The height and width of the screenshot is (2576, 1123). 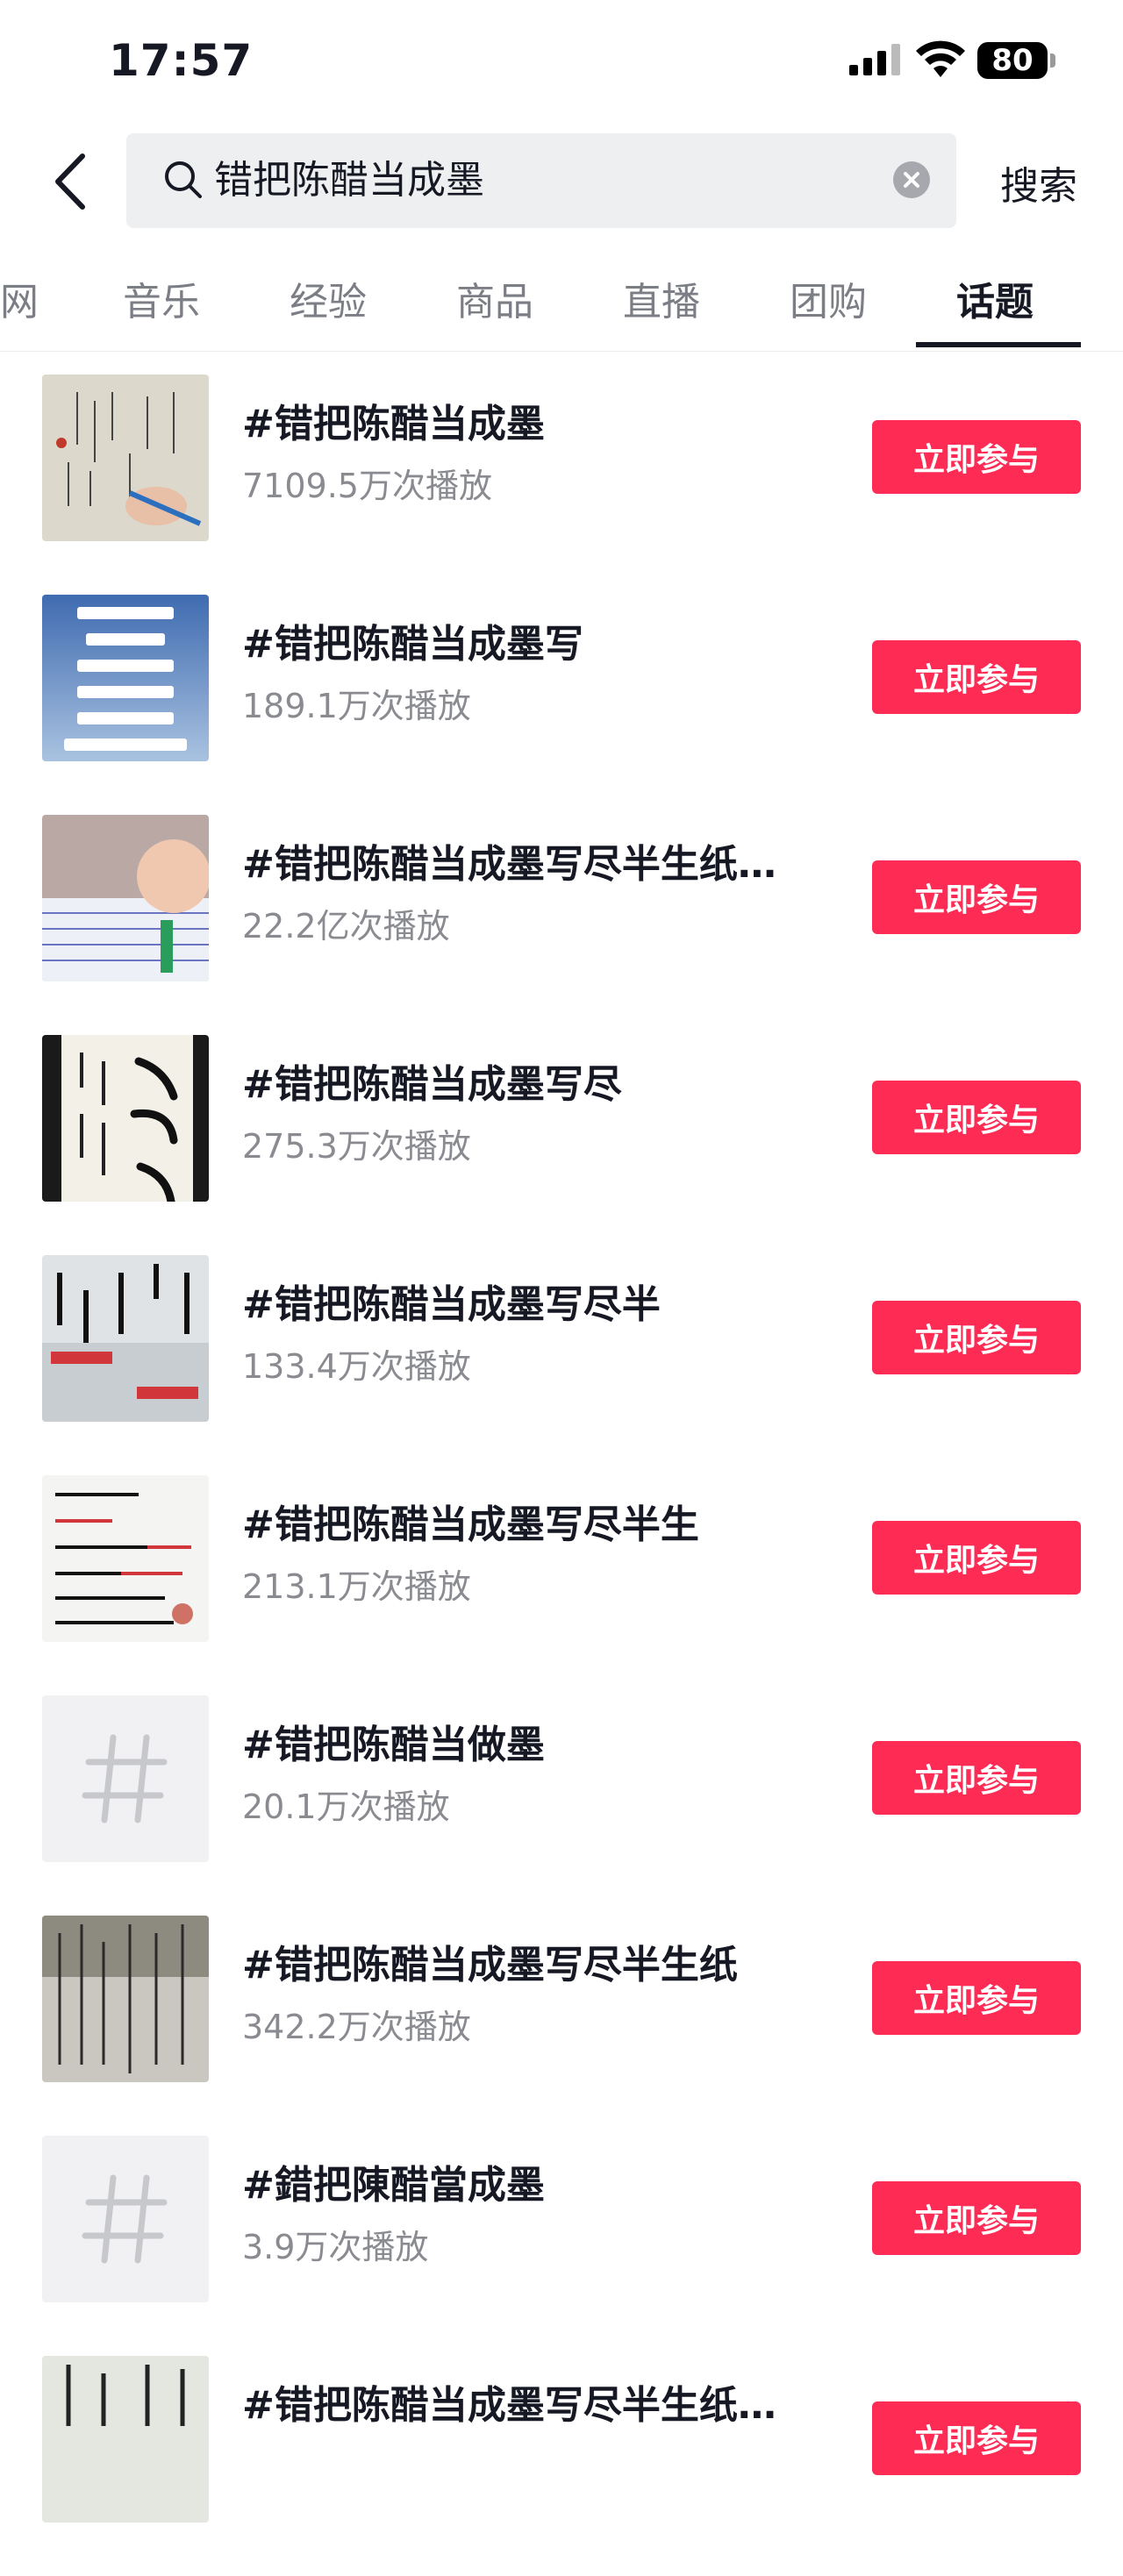 What do you see at coordinates (561, 62) in the screenshot?
I see `status-bar: 17:57 80` at bounding box center [561, 62].